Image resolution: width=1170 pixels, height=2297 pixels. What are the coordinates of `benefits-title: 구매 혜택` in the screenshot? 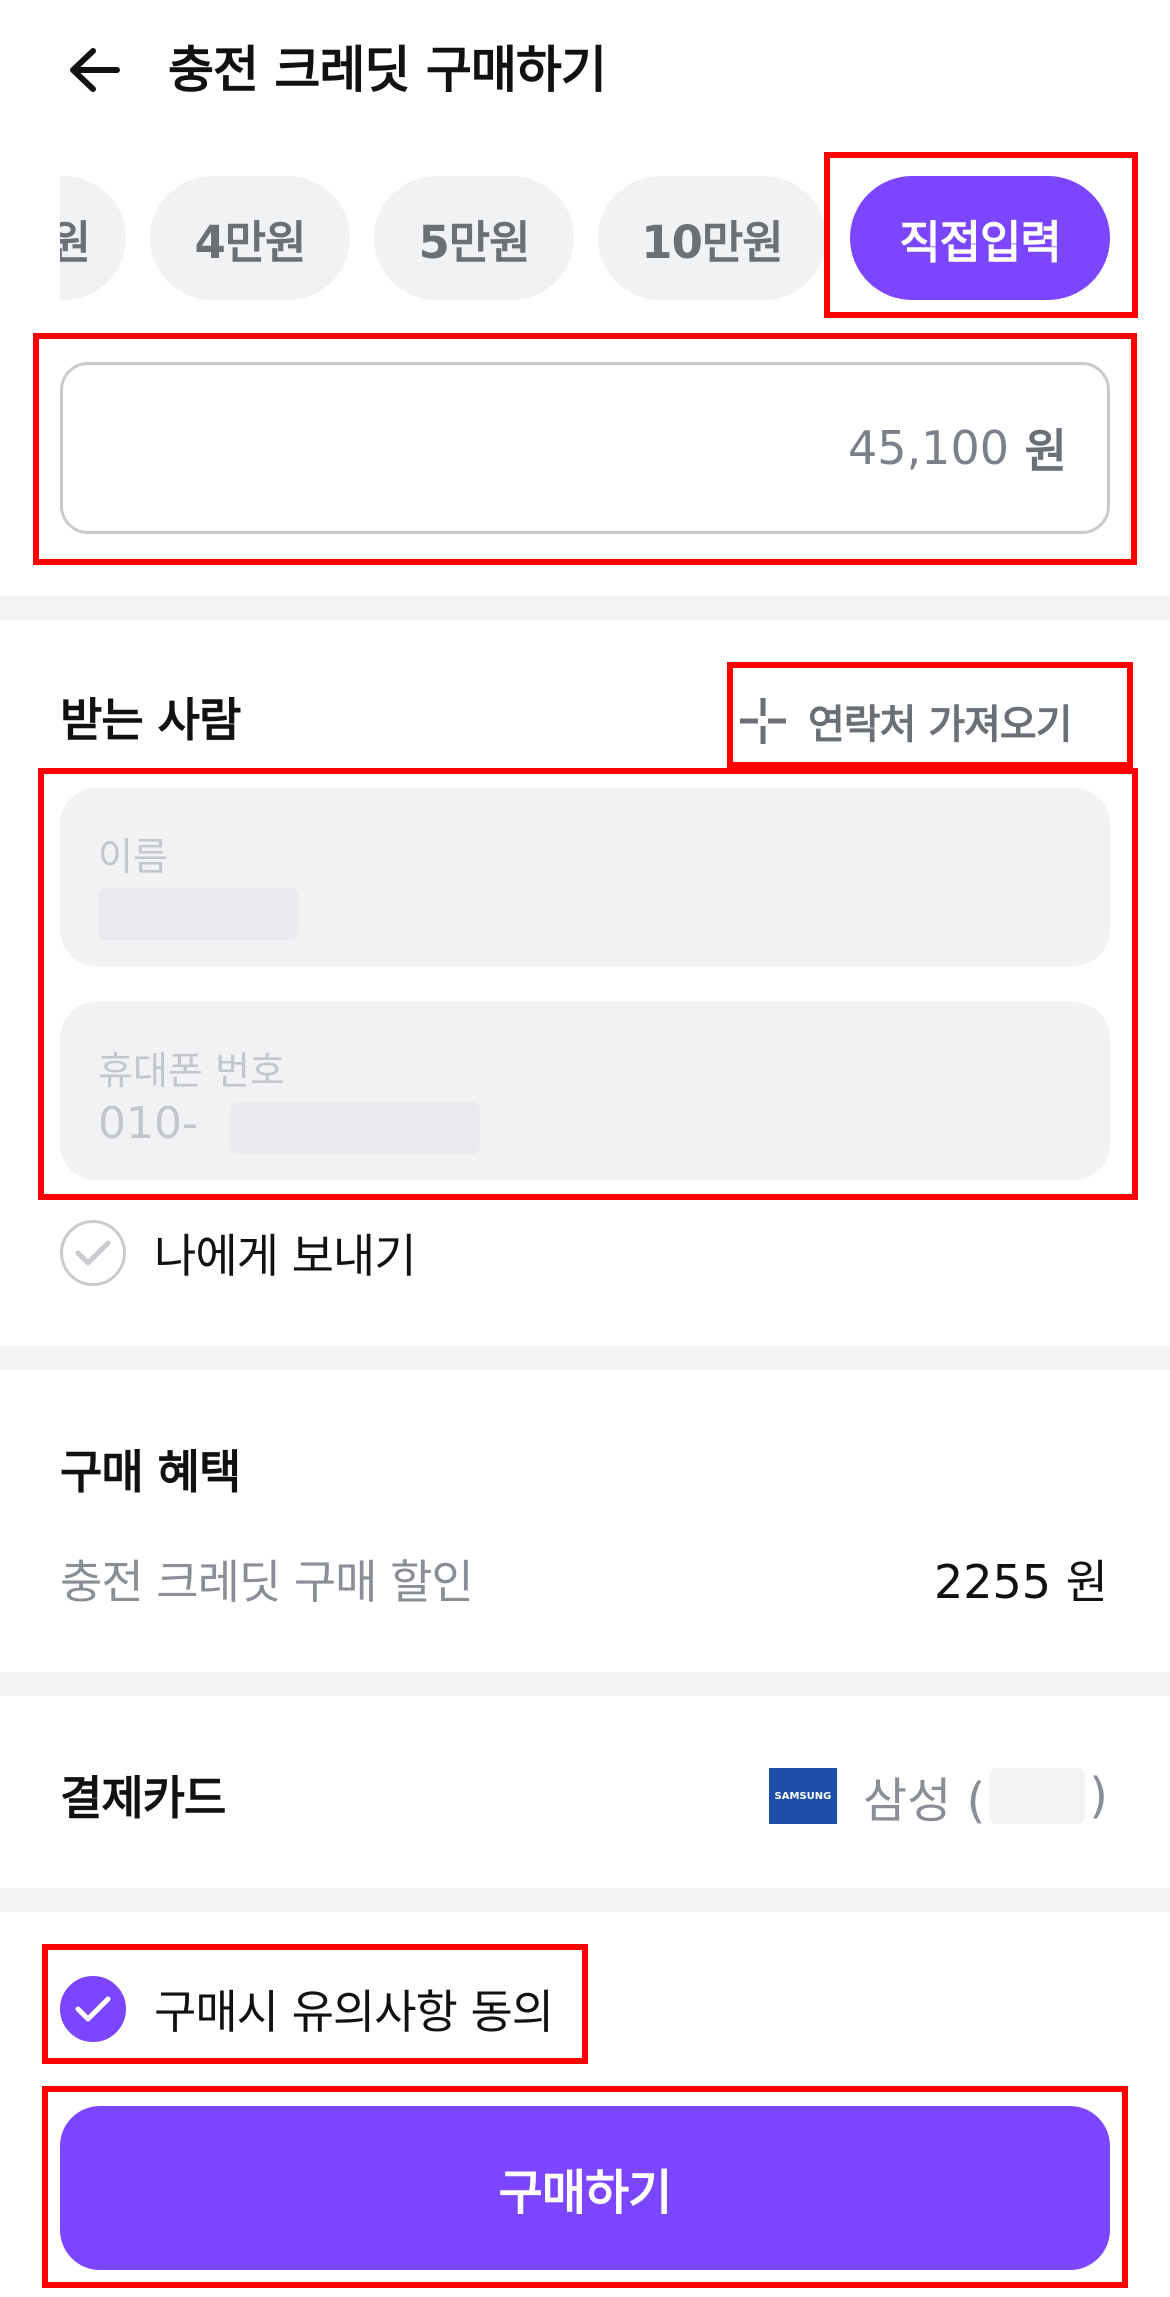 It's located at (150, 1472).